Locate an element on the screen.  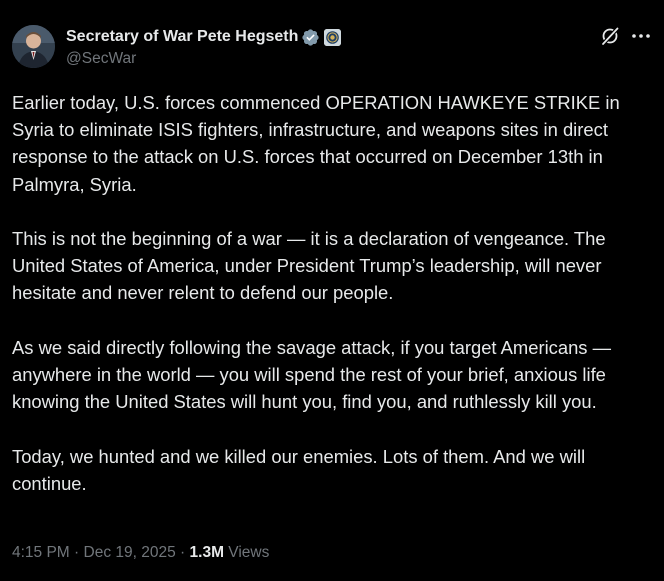
more-options-icon is located at coordinates (641, 36).